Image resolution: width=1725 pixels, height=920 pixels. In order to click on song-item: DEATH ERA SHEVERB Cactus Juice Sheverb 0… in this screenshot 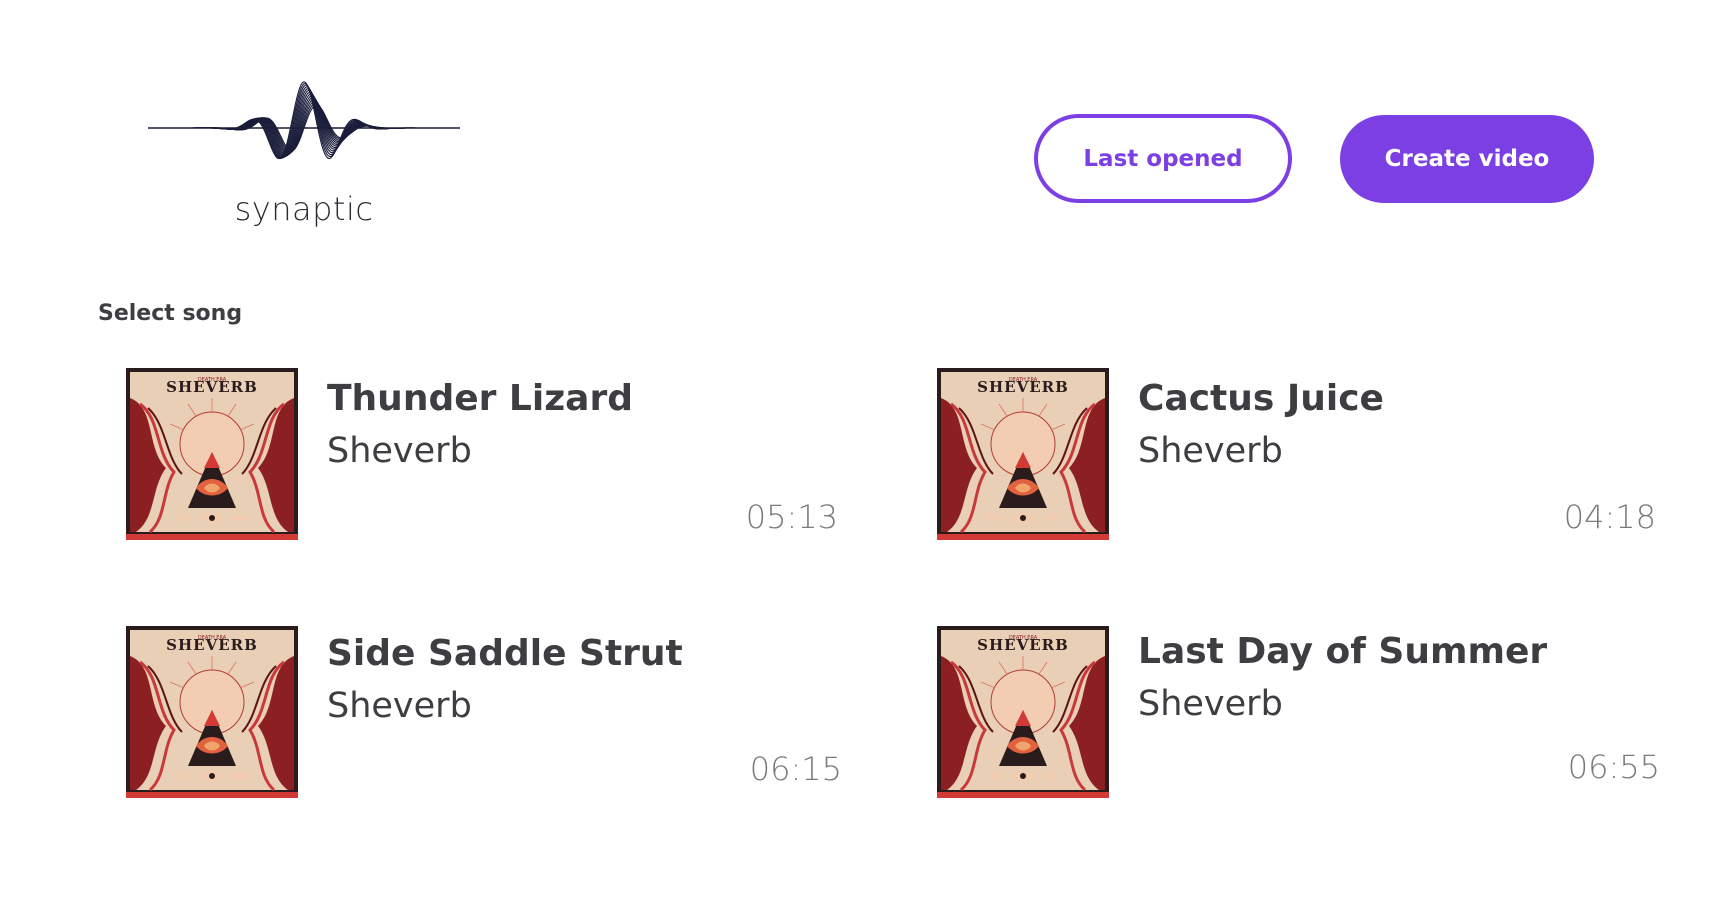, I will do `click(1296, 454)`.